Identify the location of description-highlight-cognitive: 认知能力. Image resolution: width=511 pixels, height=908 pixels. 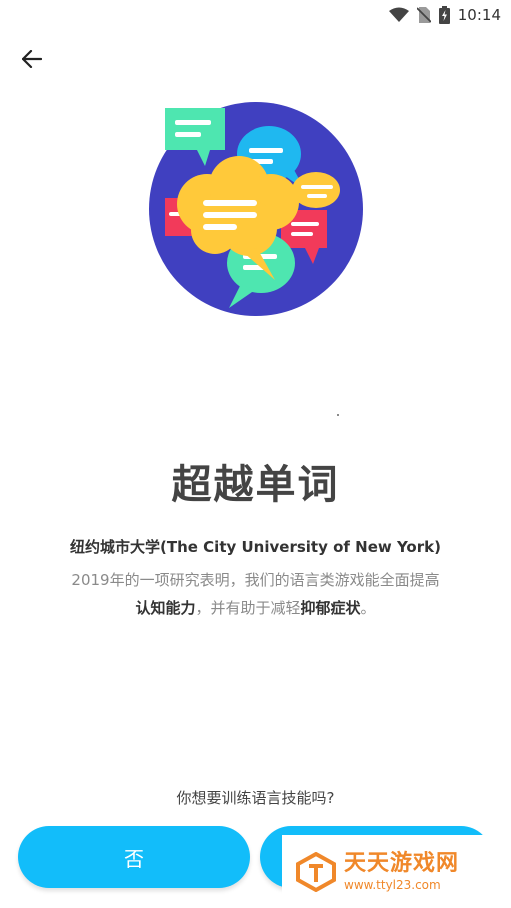
(165, 608).